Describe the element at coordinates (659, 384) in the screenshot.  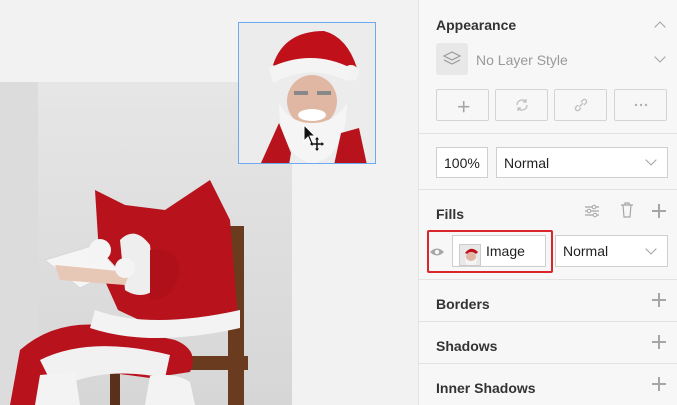
I see `add-inner-shadow-icon` at that location.